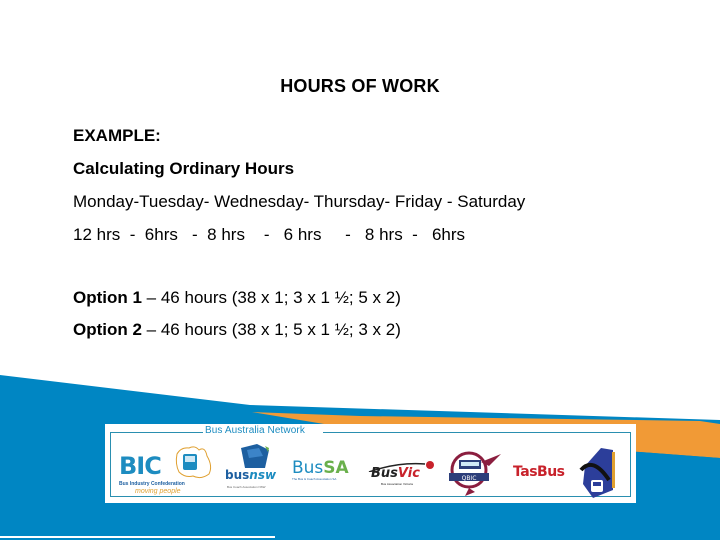 This screenshot has width=720, height=540. I want to click on busnsw-logo: busnsw Bus Coach Association NSW, so click(255, 471).